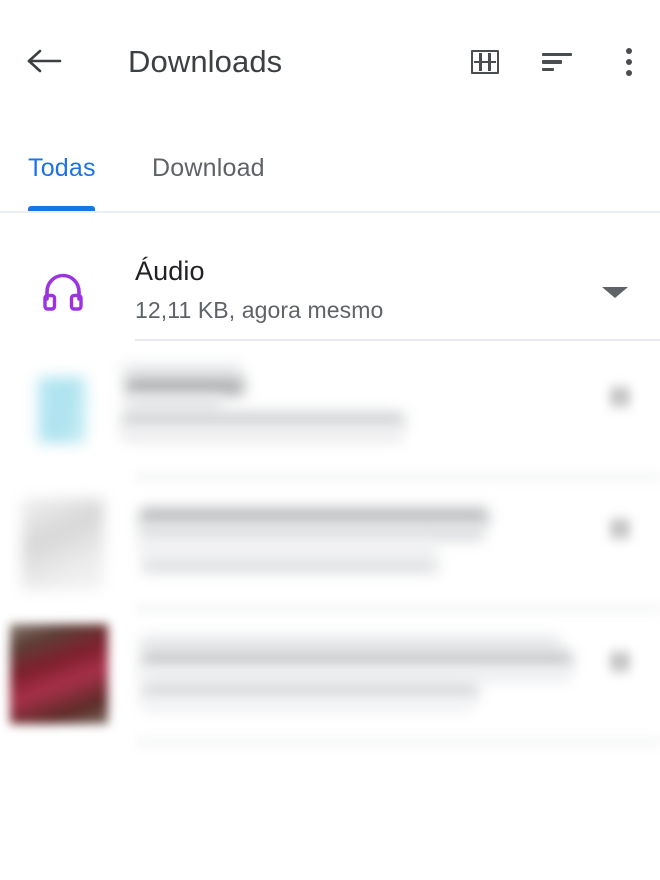 The width and height of the screenshot is (660, 880). I want to click on arrow-back-icon, so click(45, 61).